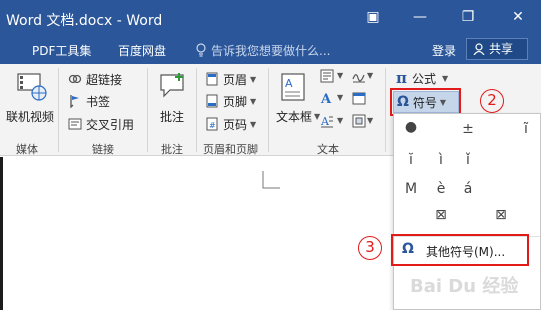 The image size is (541, 310). Describe the element at coordinates (411, 160) in the screenshot. I see `symbol-cell: ĭ` at that location.